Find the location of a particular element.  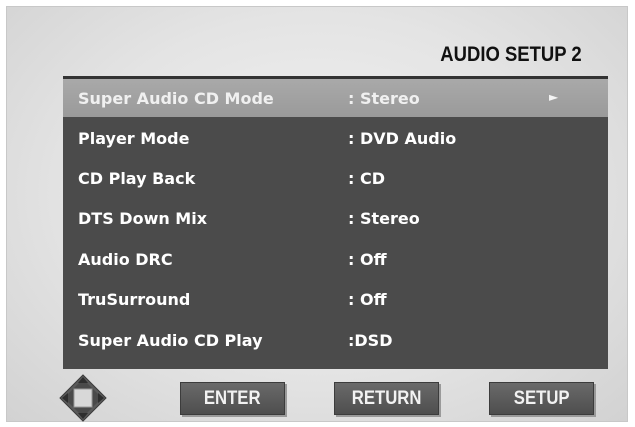

enter-button: ENTER is located at coordinates (232, 398).